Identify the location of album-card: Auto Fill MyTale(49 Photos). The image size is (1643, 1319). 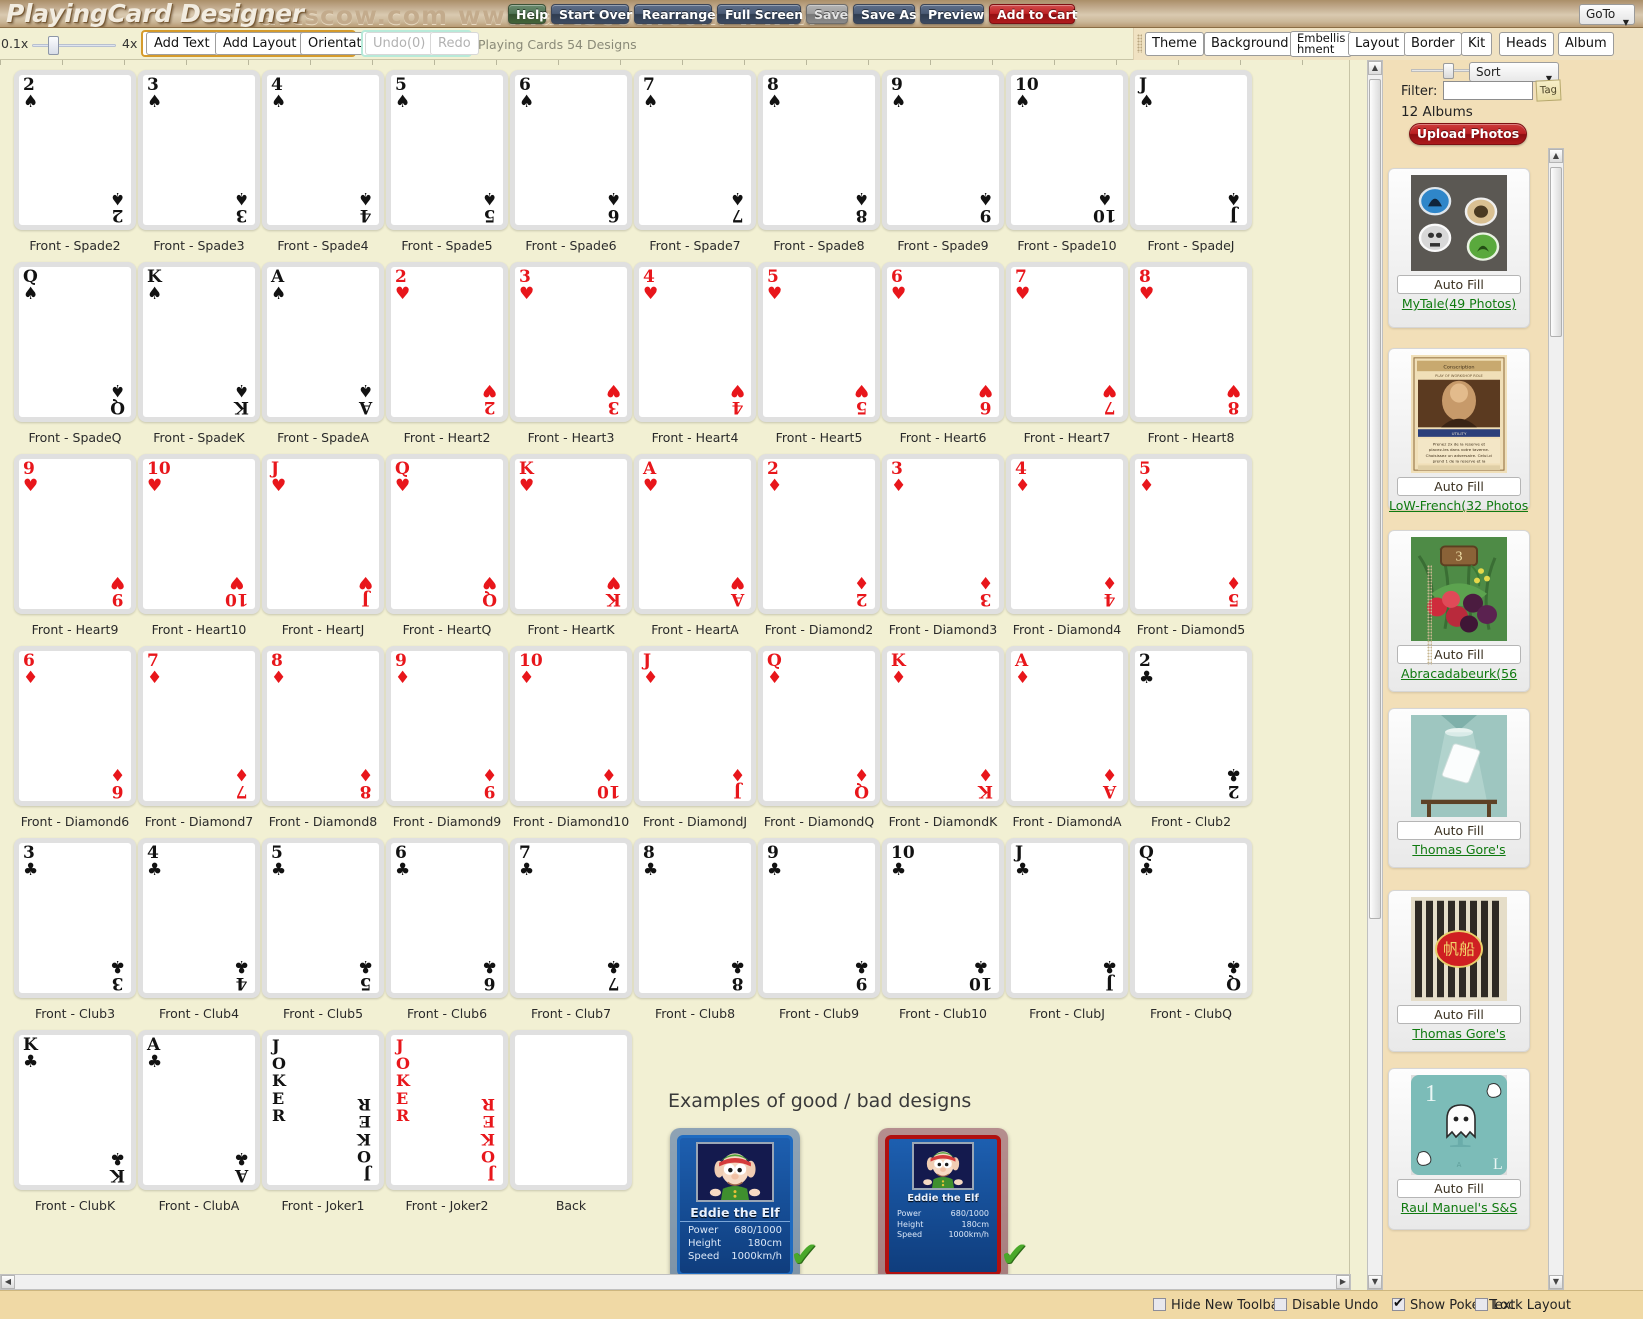
(1459, 248).